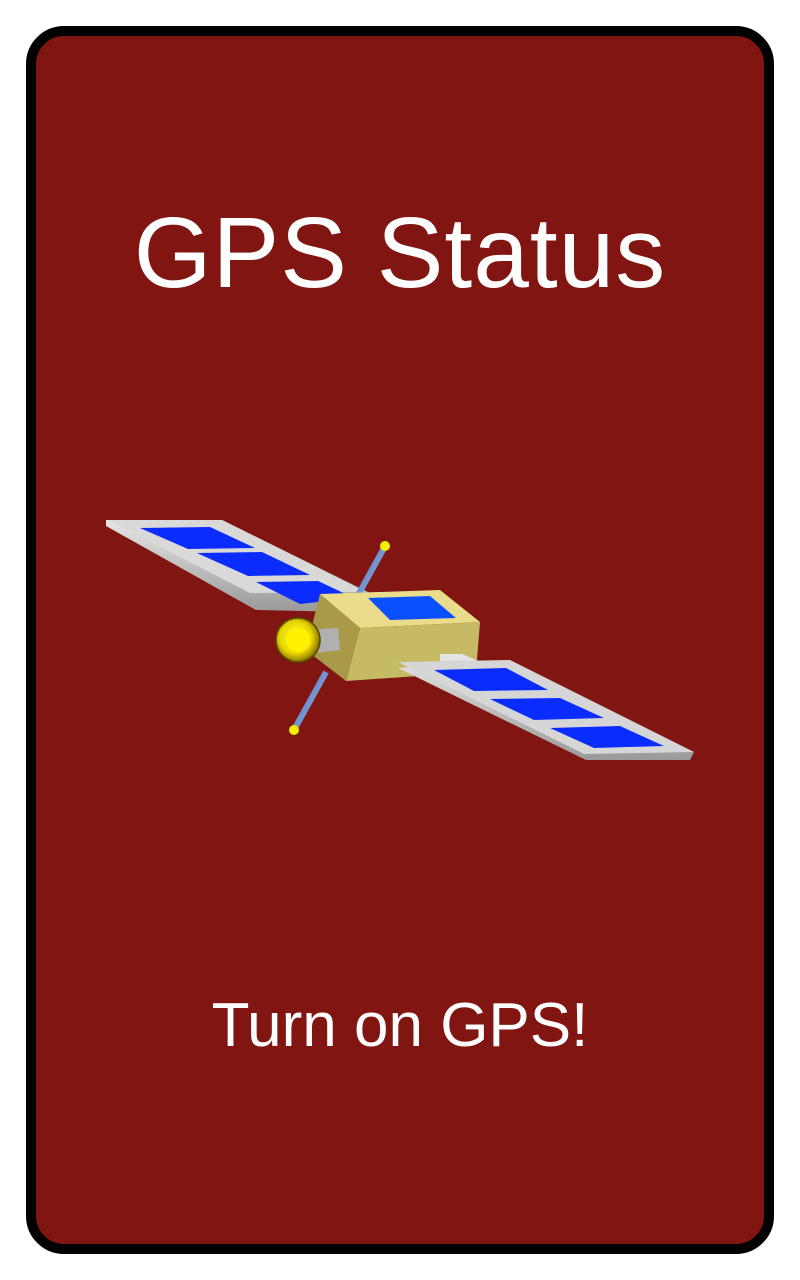  Describe the element at coordinates (400, 1025) in the screenshot. I see `gps-status-message: Turn on GPS!` at that location.